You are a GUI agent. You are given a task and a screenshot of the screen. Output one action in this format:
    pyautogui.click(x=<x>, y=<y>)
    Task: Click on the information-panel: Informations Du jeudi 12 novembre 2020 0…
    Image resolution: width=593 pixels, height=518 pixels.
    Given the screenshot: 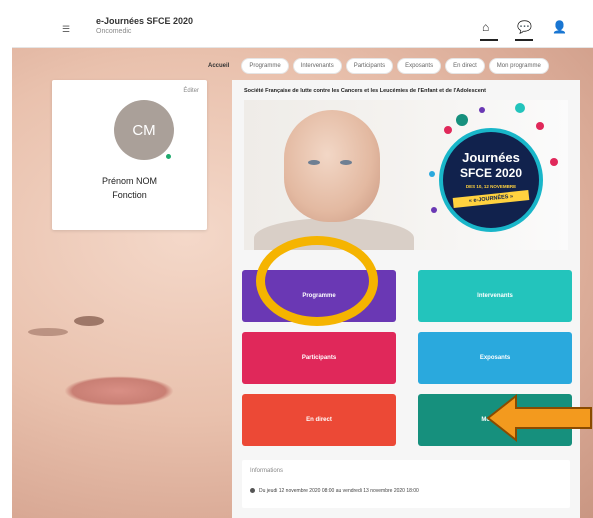 What is the action you would take?
    pyautogui.click(x=406, y=484)
    